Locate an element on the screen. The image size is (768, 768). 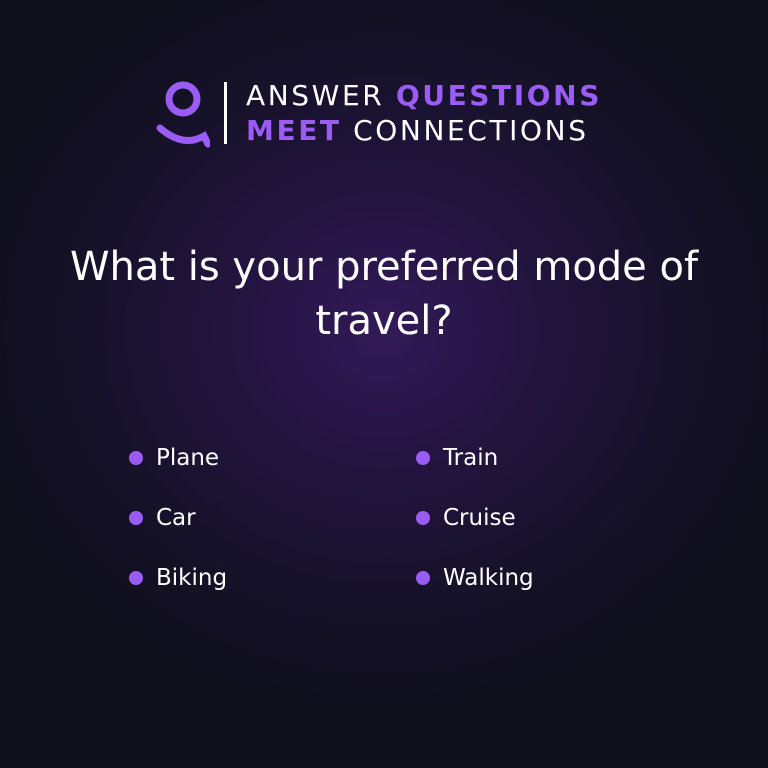
option-biking: Biking is located at coordinates (178, 578).